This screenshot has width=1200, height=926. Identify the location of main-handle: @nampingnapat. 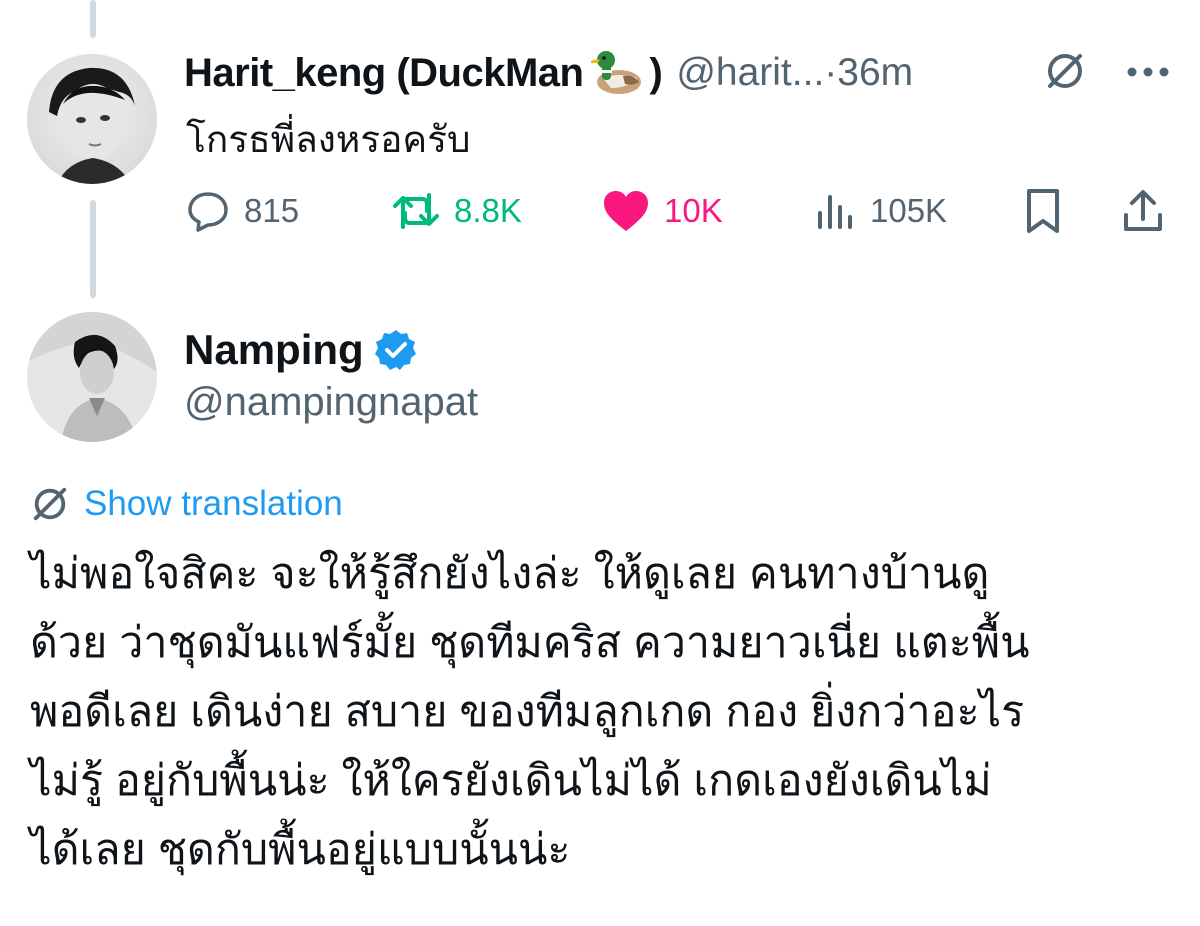
(331, 402).